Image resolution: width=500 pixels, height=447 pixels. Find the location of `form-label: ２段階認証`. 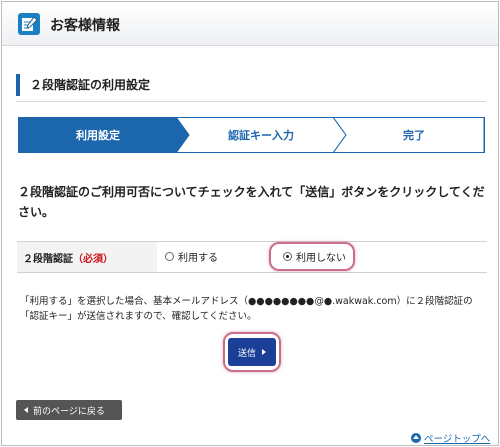

form-label: ２段階認証 is located at coordinates (48, 259).